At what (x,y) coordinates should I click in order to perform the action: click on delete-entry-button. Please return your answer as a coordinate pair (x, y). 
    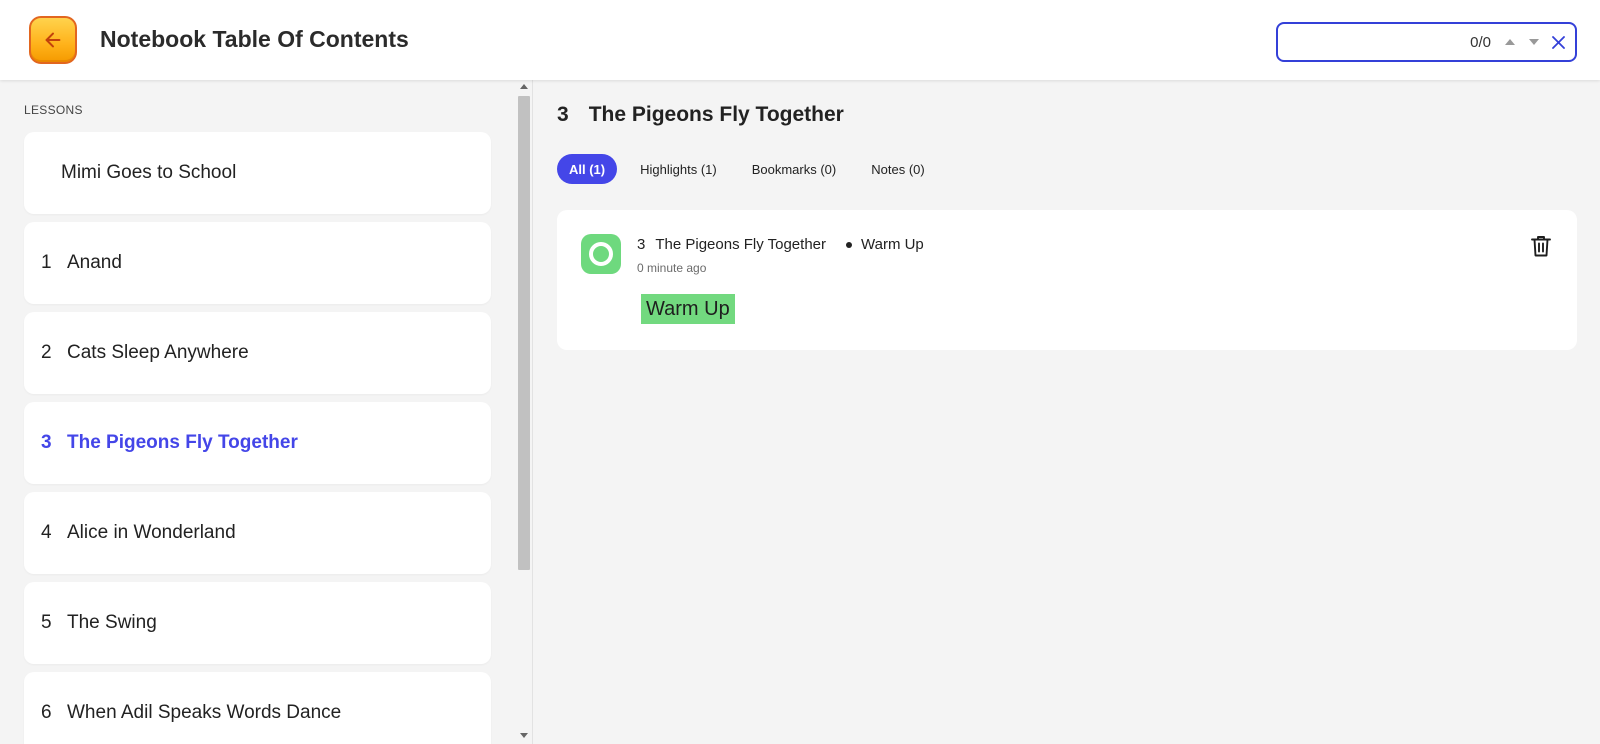
    Looking at the image, I should click on (1541, 246).